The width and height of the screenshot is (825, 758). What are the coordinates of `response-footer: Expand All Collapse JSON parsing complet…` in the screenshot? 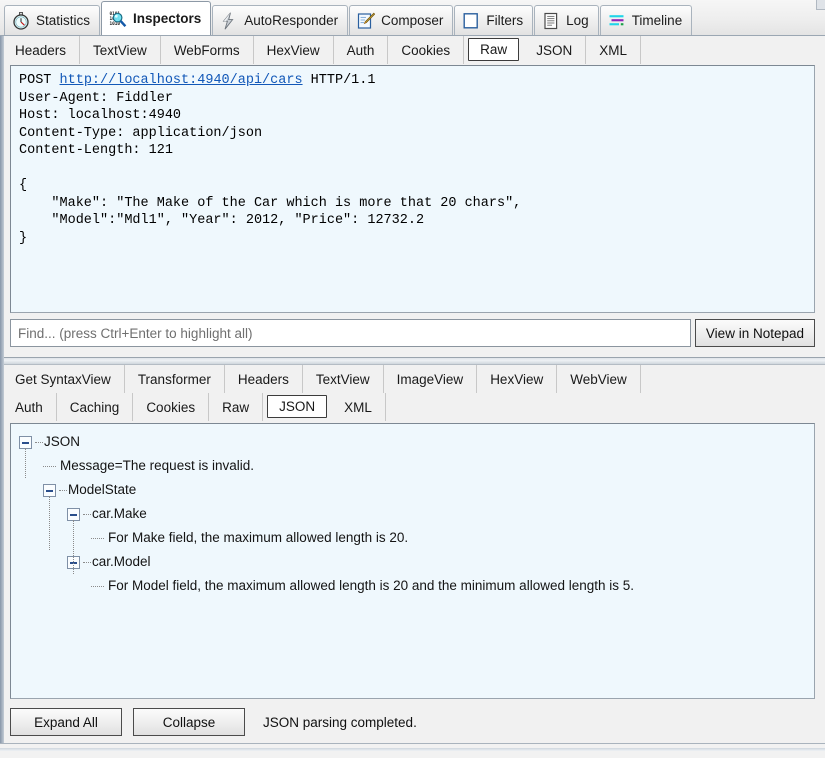 It's located at (213, 722).